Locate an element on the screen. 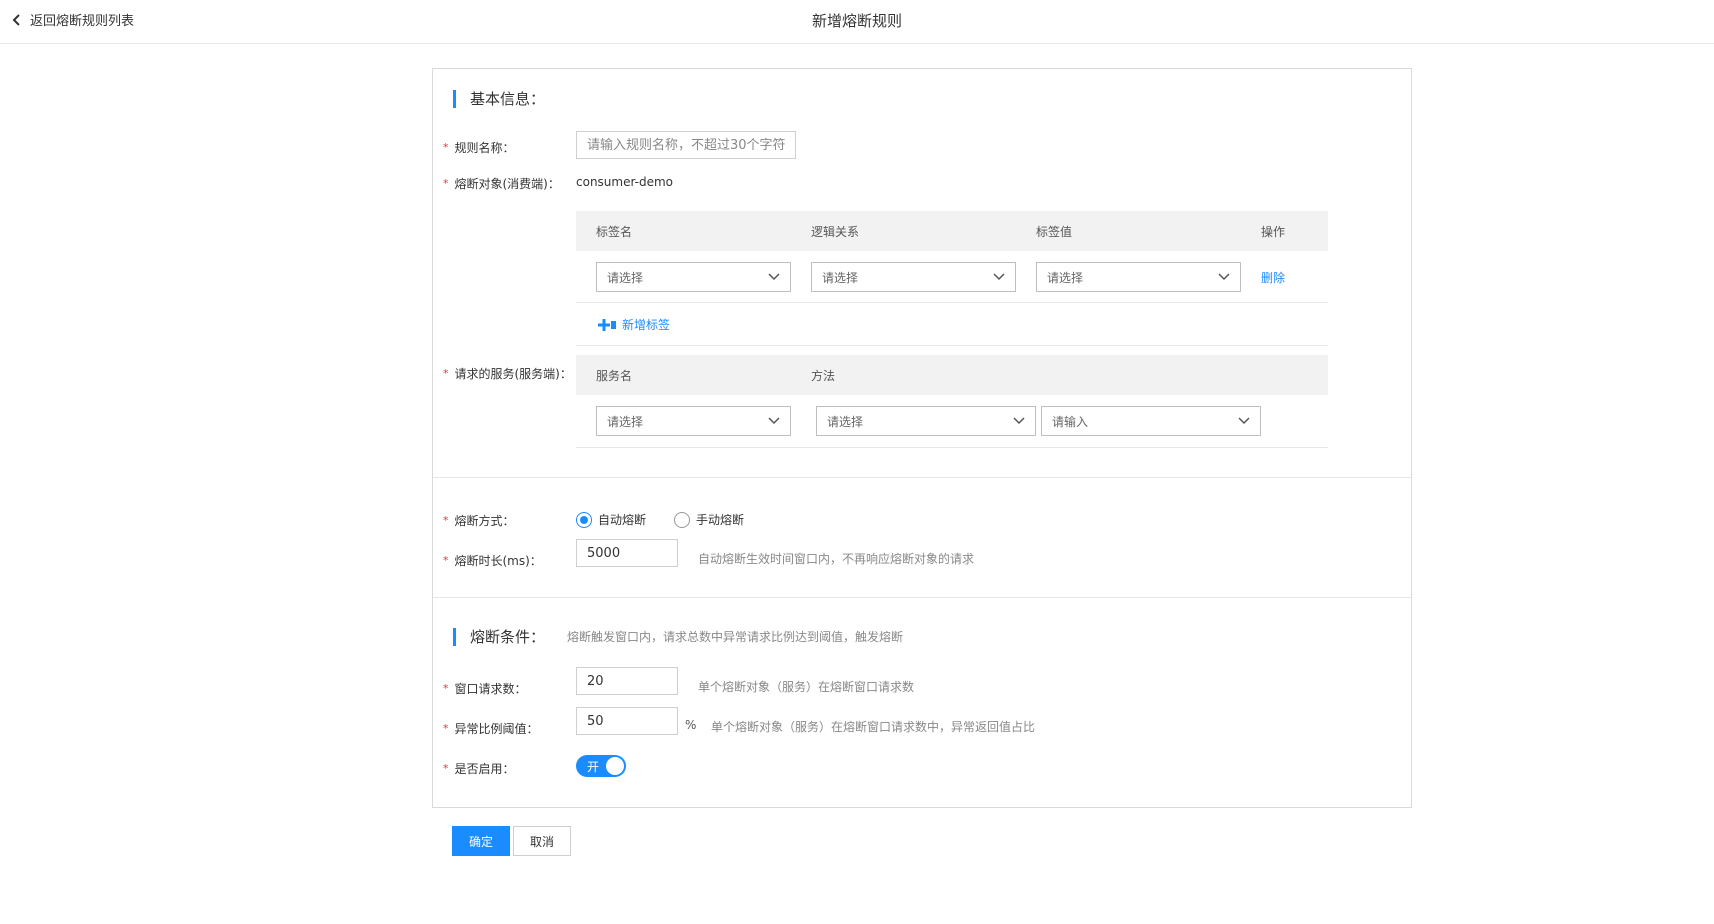  column-header: 标签值 is located at coordinates (1054, 232).